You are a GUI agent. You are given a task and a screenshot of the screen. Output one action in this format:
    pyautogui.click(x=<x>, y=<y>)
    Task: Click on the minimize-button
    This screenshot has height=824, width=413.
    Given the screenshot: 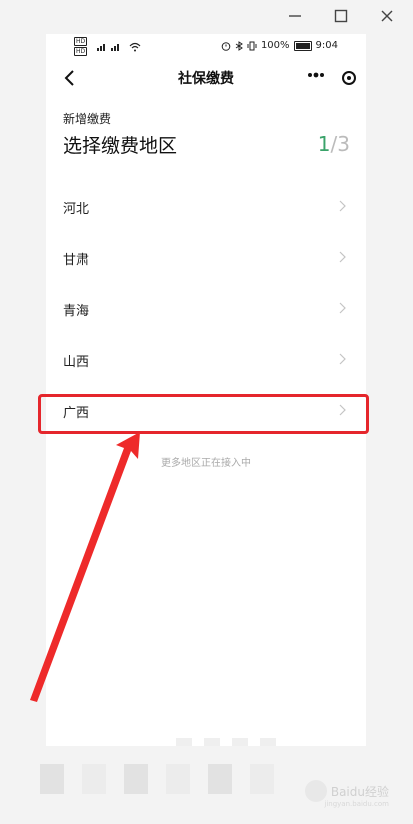 What is the action you would take?
    pyautogui.click(x=295, y=16)
    